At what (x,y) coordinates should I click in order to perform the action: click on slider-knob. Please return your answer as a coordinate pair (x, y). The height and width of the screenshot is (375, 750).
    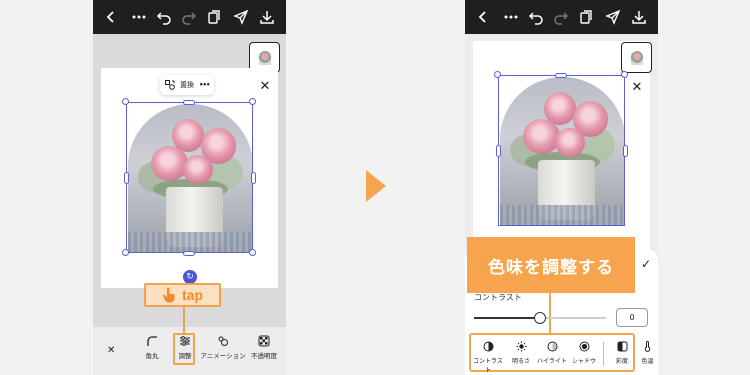
    Looking at the image, I should click on (540, 318).